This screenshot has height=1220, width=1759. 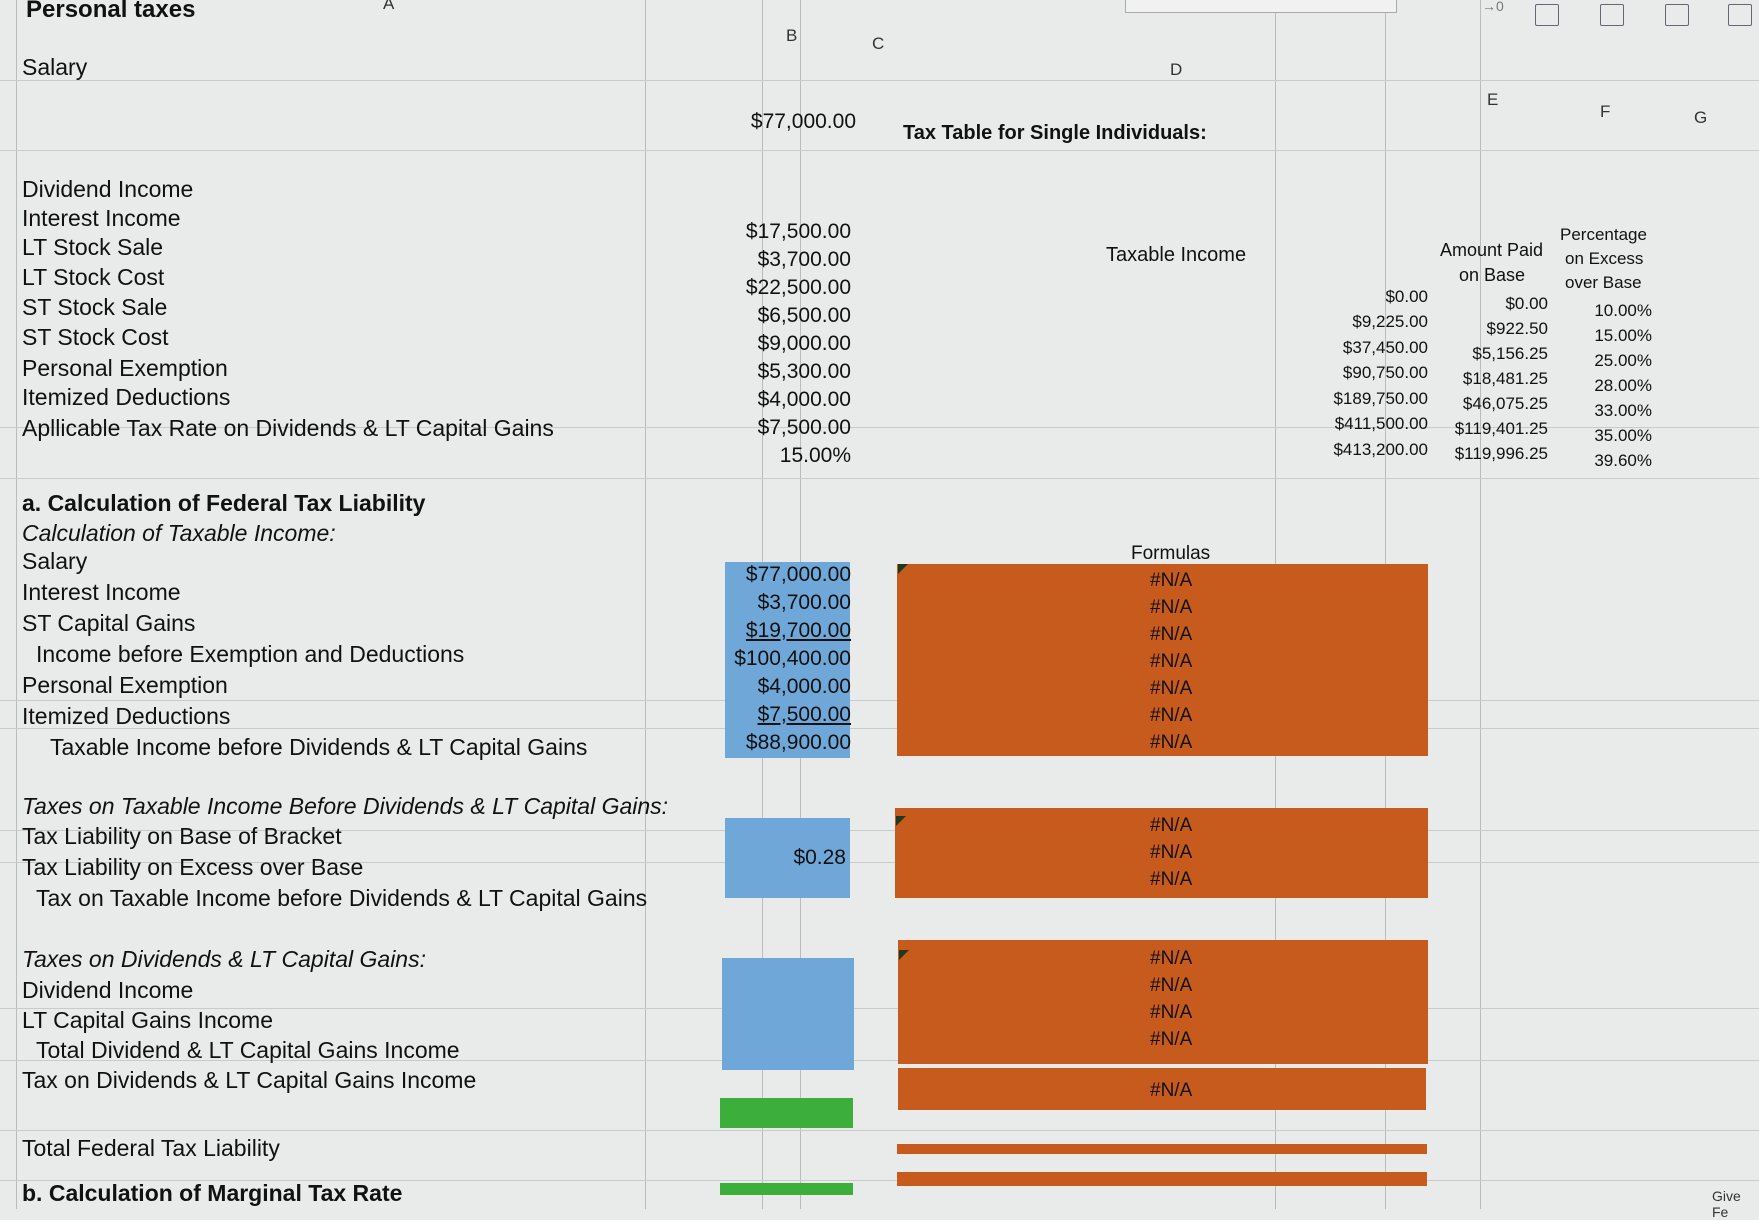 What do you see at coordinates (1547, 15) in the screenshot?
I see `grid-icon` at bounding box center [1547, 15].